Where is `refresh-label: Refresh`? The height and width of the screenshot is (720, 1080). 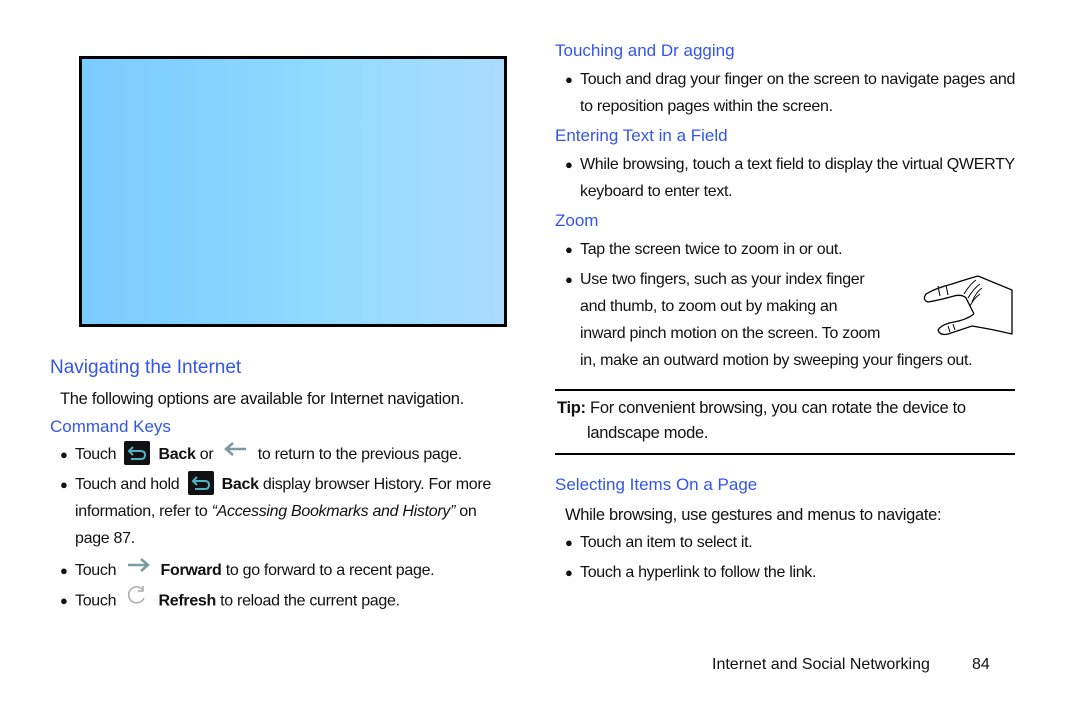 refresh-label: Refresh is located at coordinates (187, 601).